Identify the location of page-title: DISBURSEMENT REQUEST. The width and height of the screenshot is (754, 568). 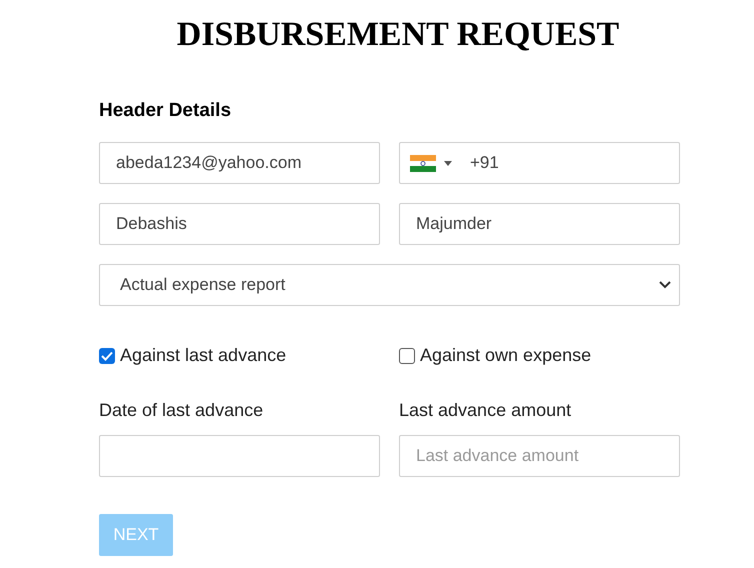
(398, 35).